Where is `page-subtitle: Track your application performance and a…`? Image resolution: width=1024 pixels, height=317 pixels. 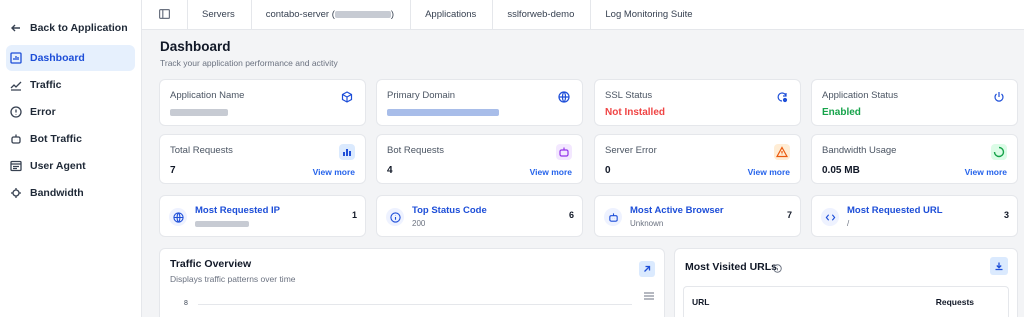
page-subtitle: Track your application performance and a… is located at coordinates (249, 63).